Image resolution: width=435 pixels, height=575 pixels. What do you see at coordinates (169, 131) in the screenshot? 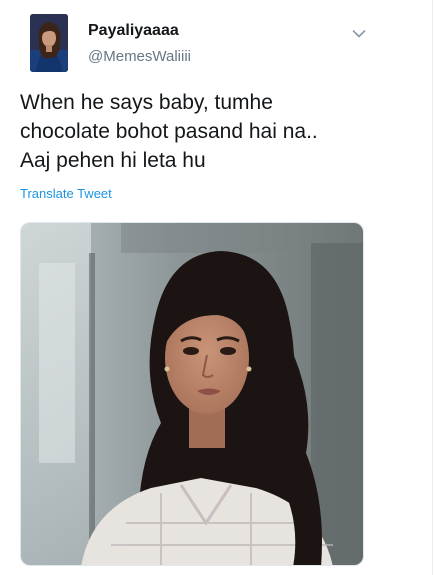
I see `tweet-text-line: chocolate bohot pasand hai na..` at bounding box center [169, 131].